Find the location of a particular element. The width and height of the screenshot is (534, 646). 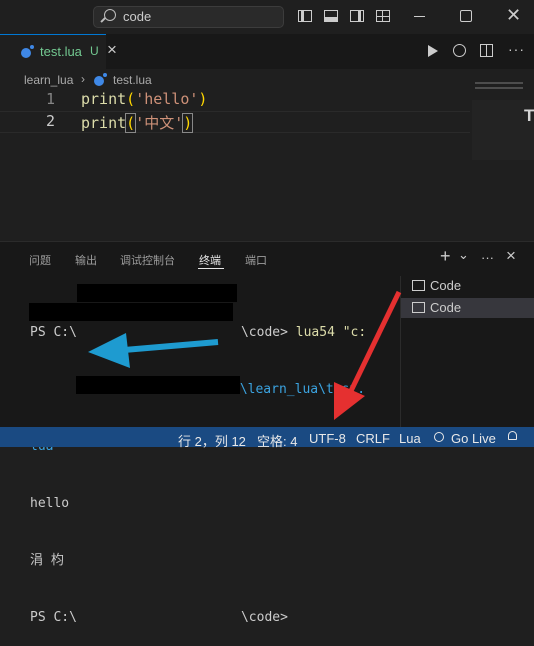

annotation-arrows is located at coordinates (245, 355).